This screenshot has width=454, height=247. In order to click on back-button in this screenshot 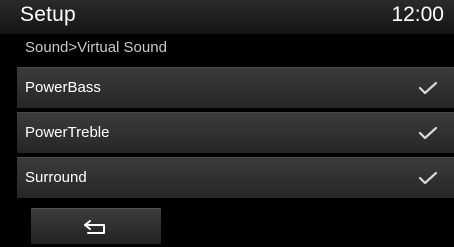, I will do `click(96, 226)`.